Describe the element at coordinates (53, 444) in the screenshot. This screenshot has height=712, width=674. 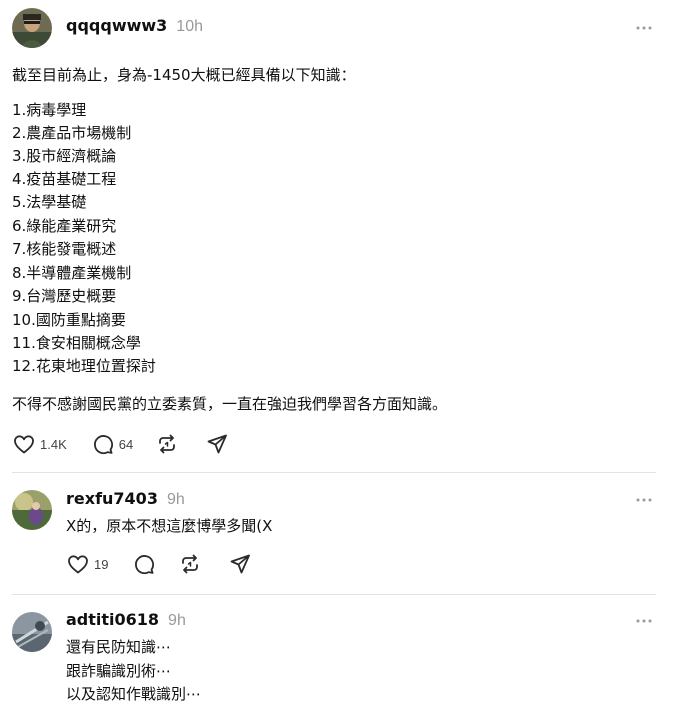
I see `like-count: 1.4K` at that location.